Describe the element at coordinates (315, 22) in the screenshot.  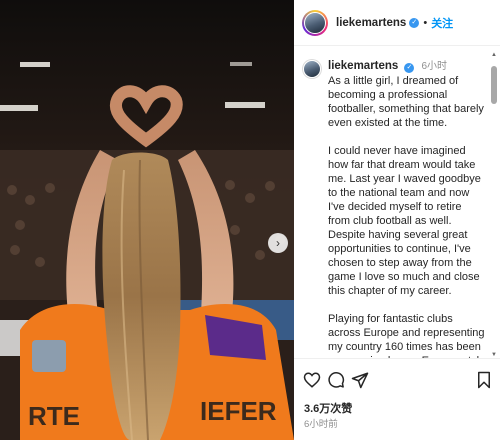
I see `avatar` at that location.